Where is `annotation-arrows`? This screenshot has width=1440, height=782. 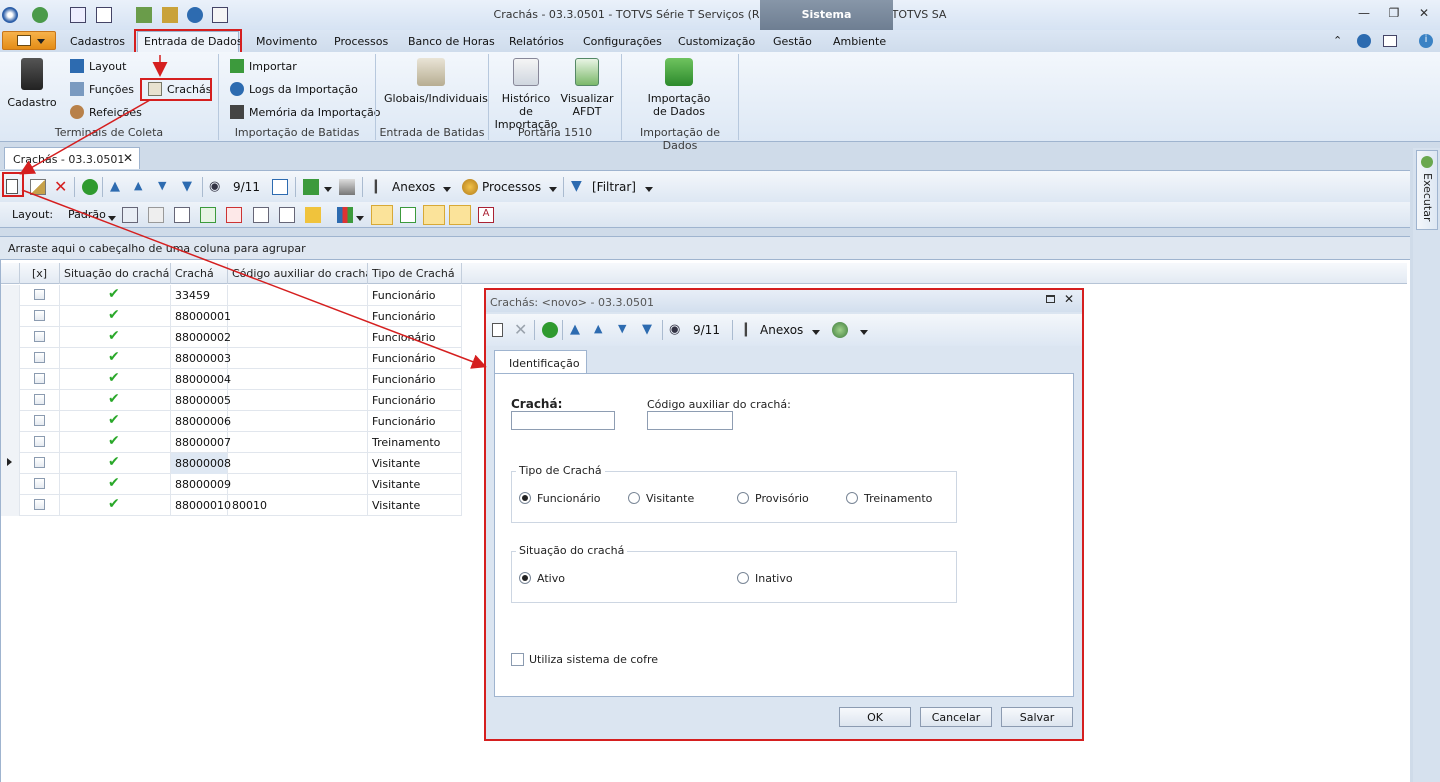 annotation-arrows is located at coordinates (253, 212).